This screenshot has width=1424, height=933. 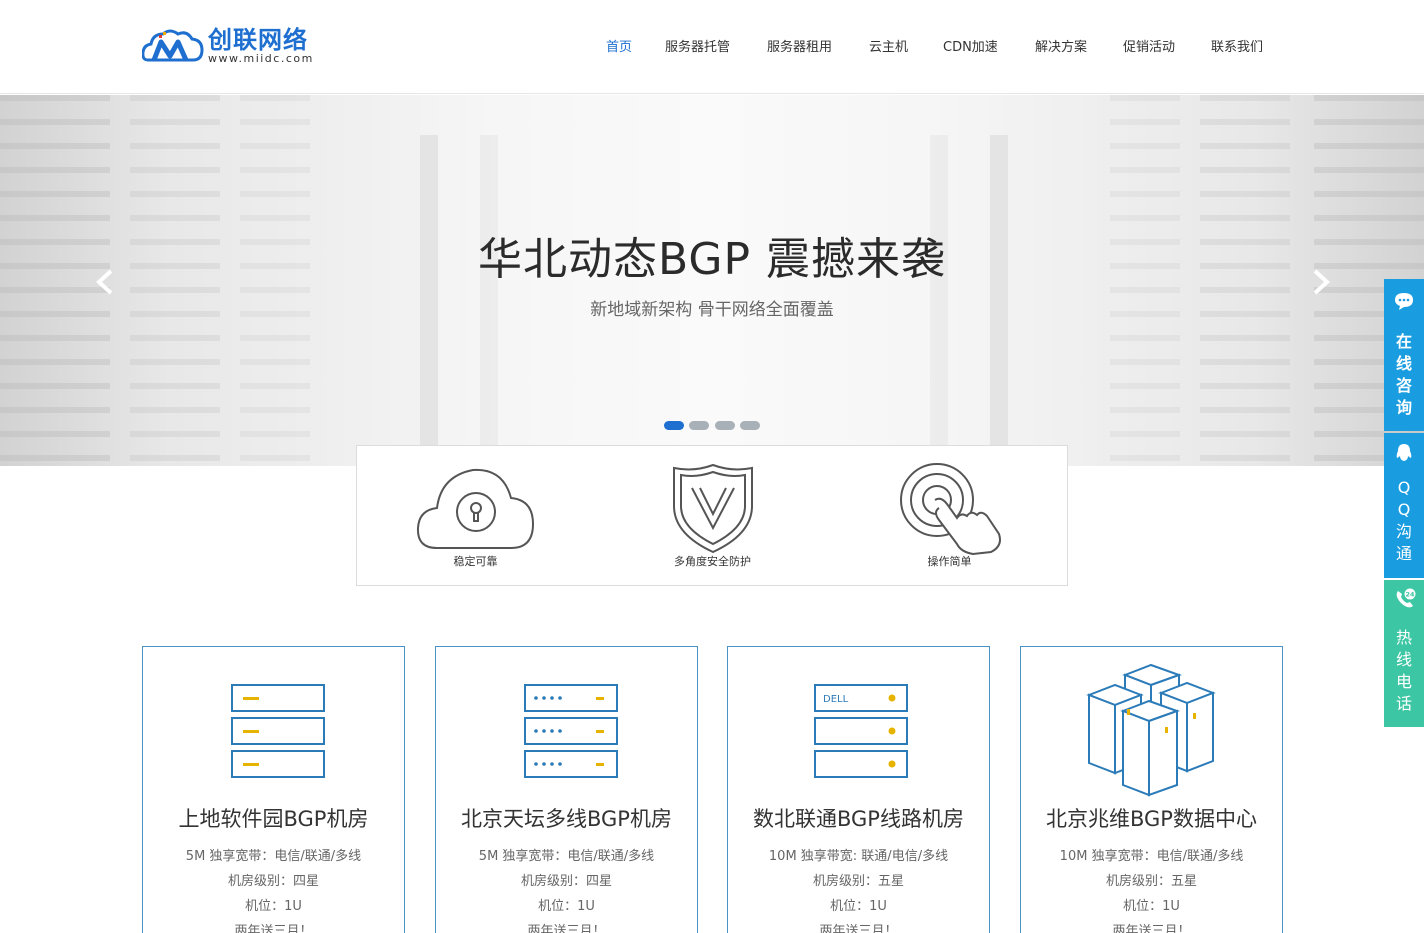 I want to click on nav-contact: 联系我们, so click(x=1237, y=48).